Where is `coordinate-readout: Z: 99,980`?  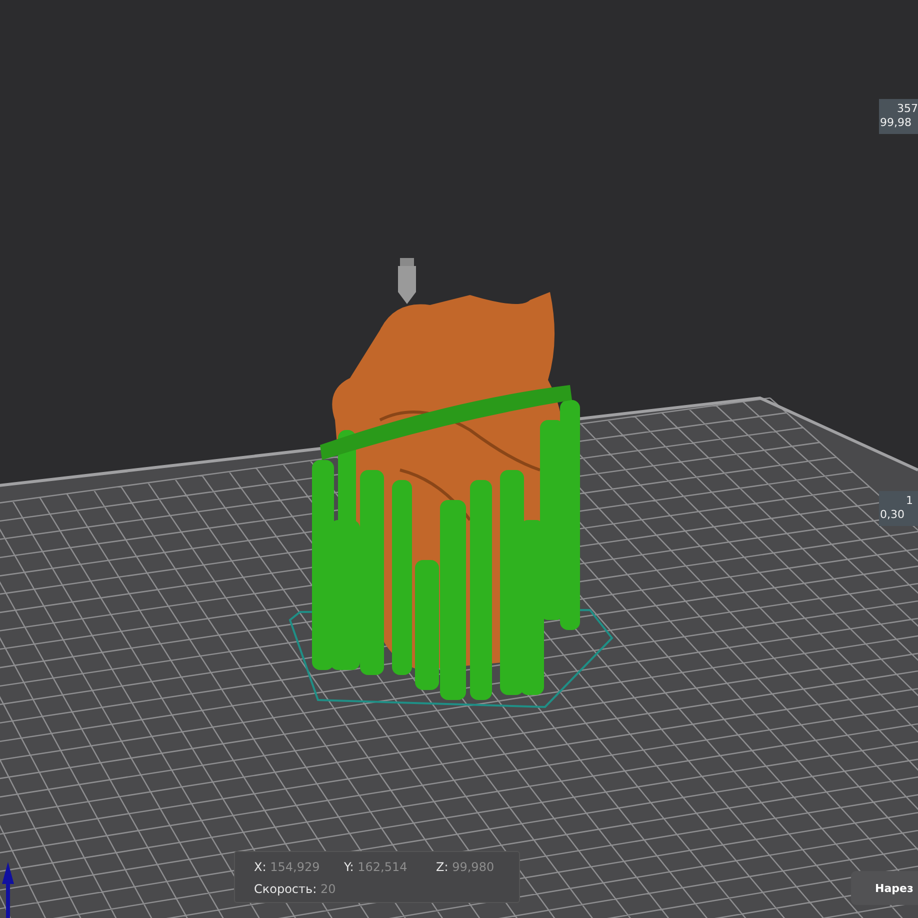
coordinate-readout: Z: 99,980 is located at coordinates (465, 867).